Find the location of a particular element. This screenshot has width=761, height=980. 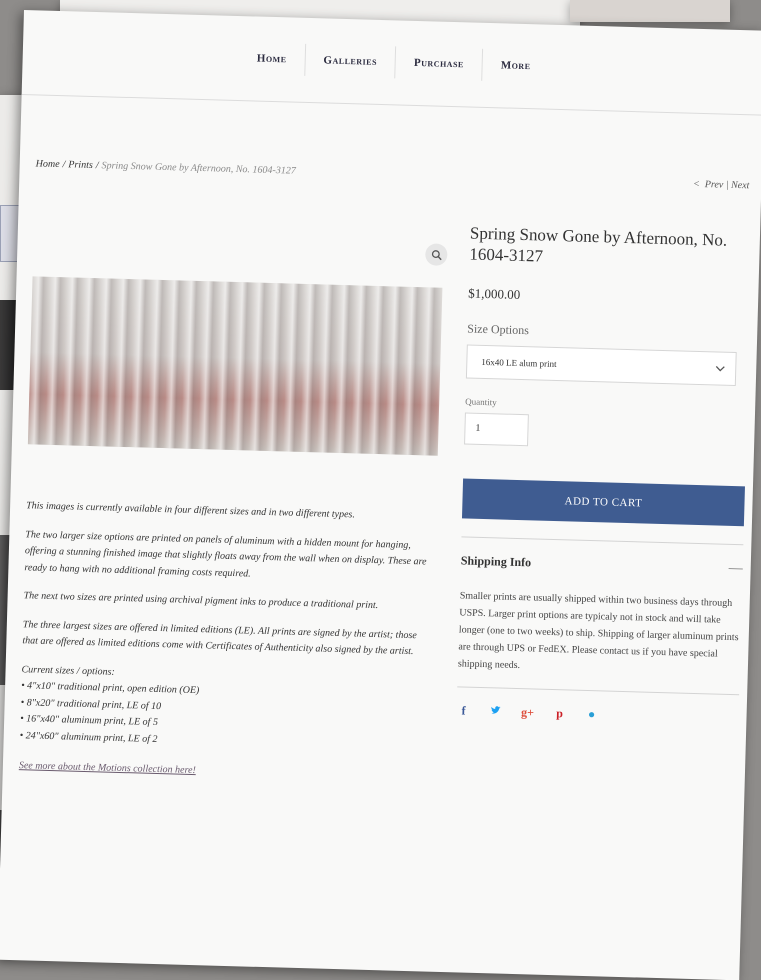

product-image is located at coordinates (235, 366).